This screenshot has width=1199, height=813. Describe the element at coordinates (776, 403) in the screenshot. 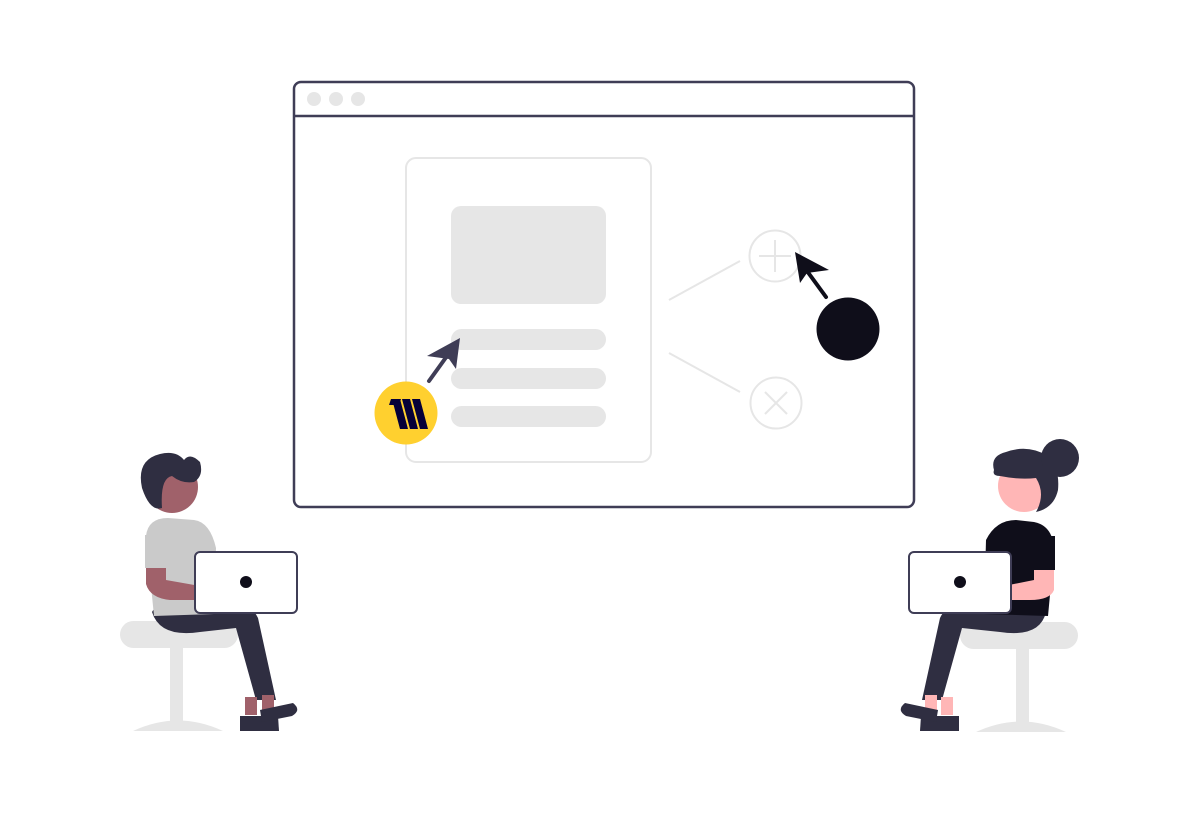

I see `x-circle-icon` at that location.